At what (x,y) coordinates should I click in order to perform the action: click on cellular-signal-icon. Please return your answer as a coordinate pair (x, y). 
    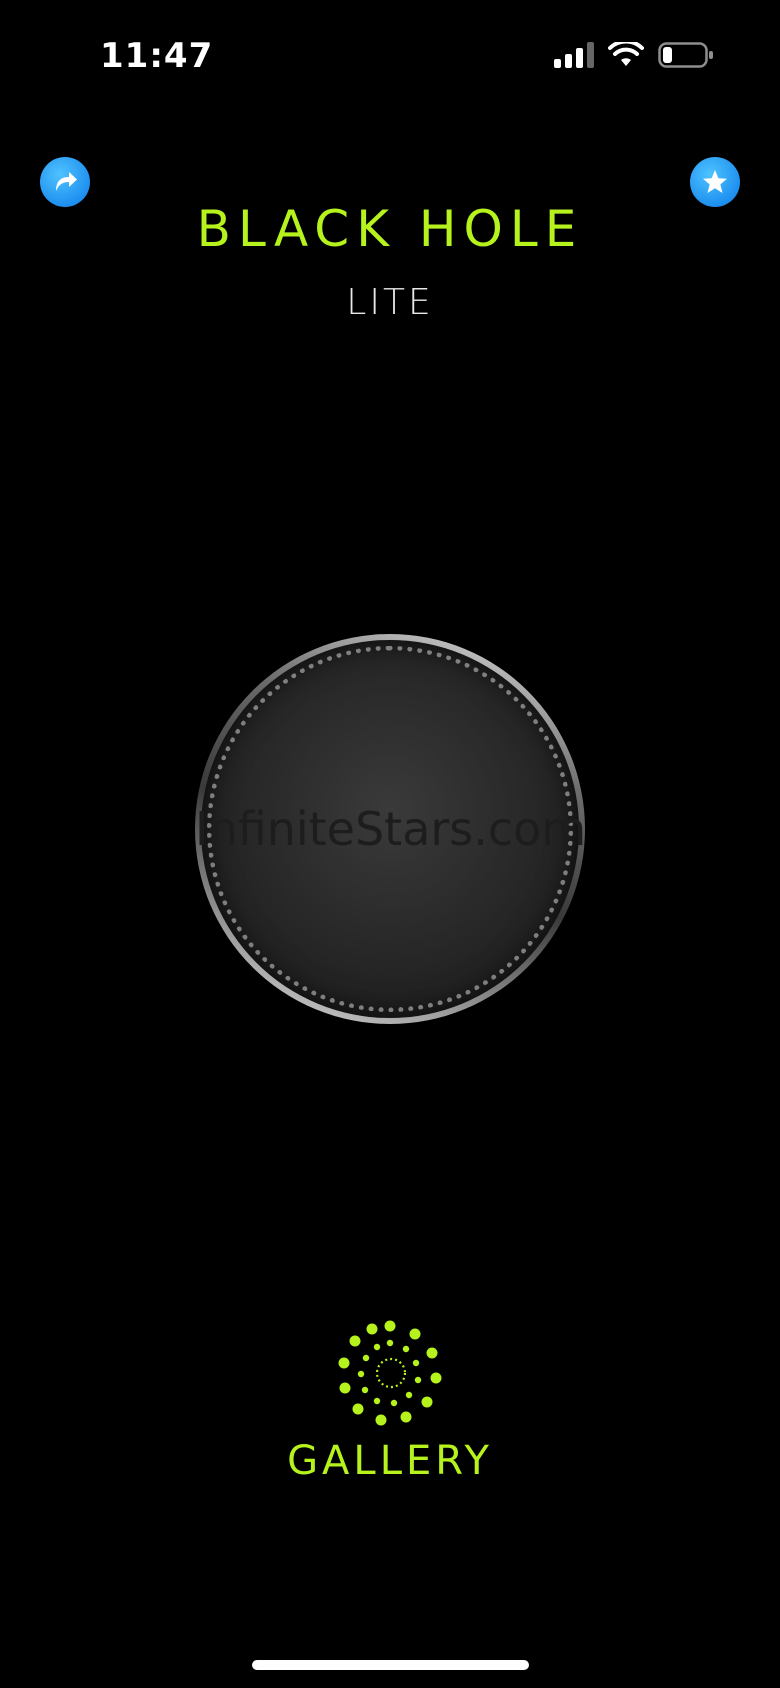
    Looking at the image, I should click on (574, 55).